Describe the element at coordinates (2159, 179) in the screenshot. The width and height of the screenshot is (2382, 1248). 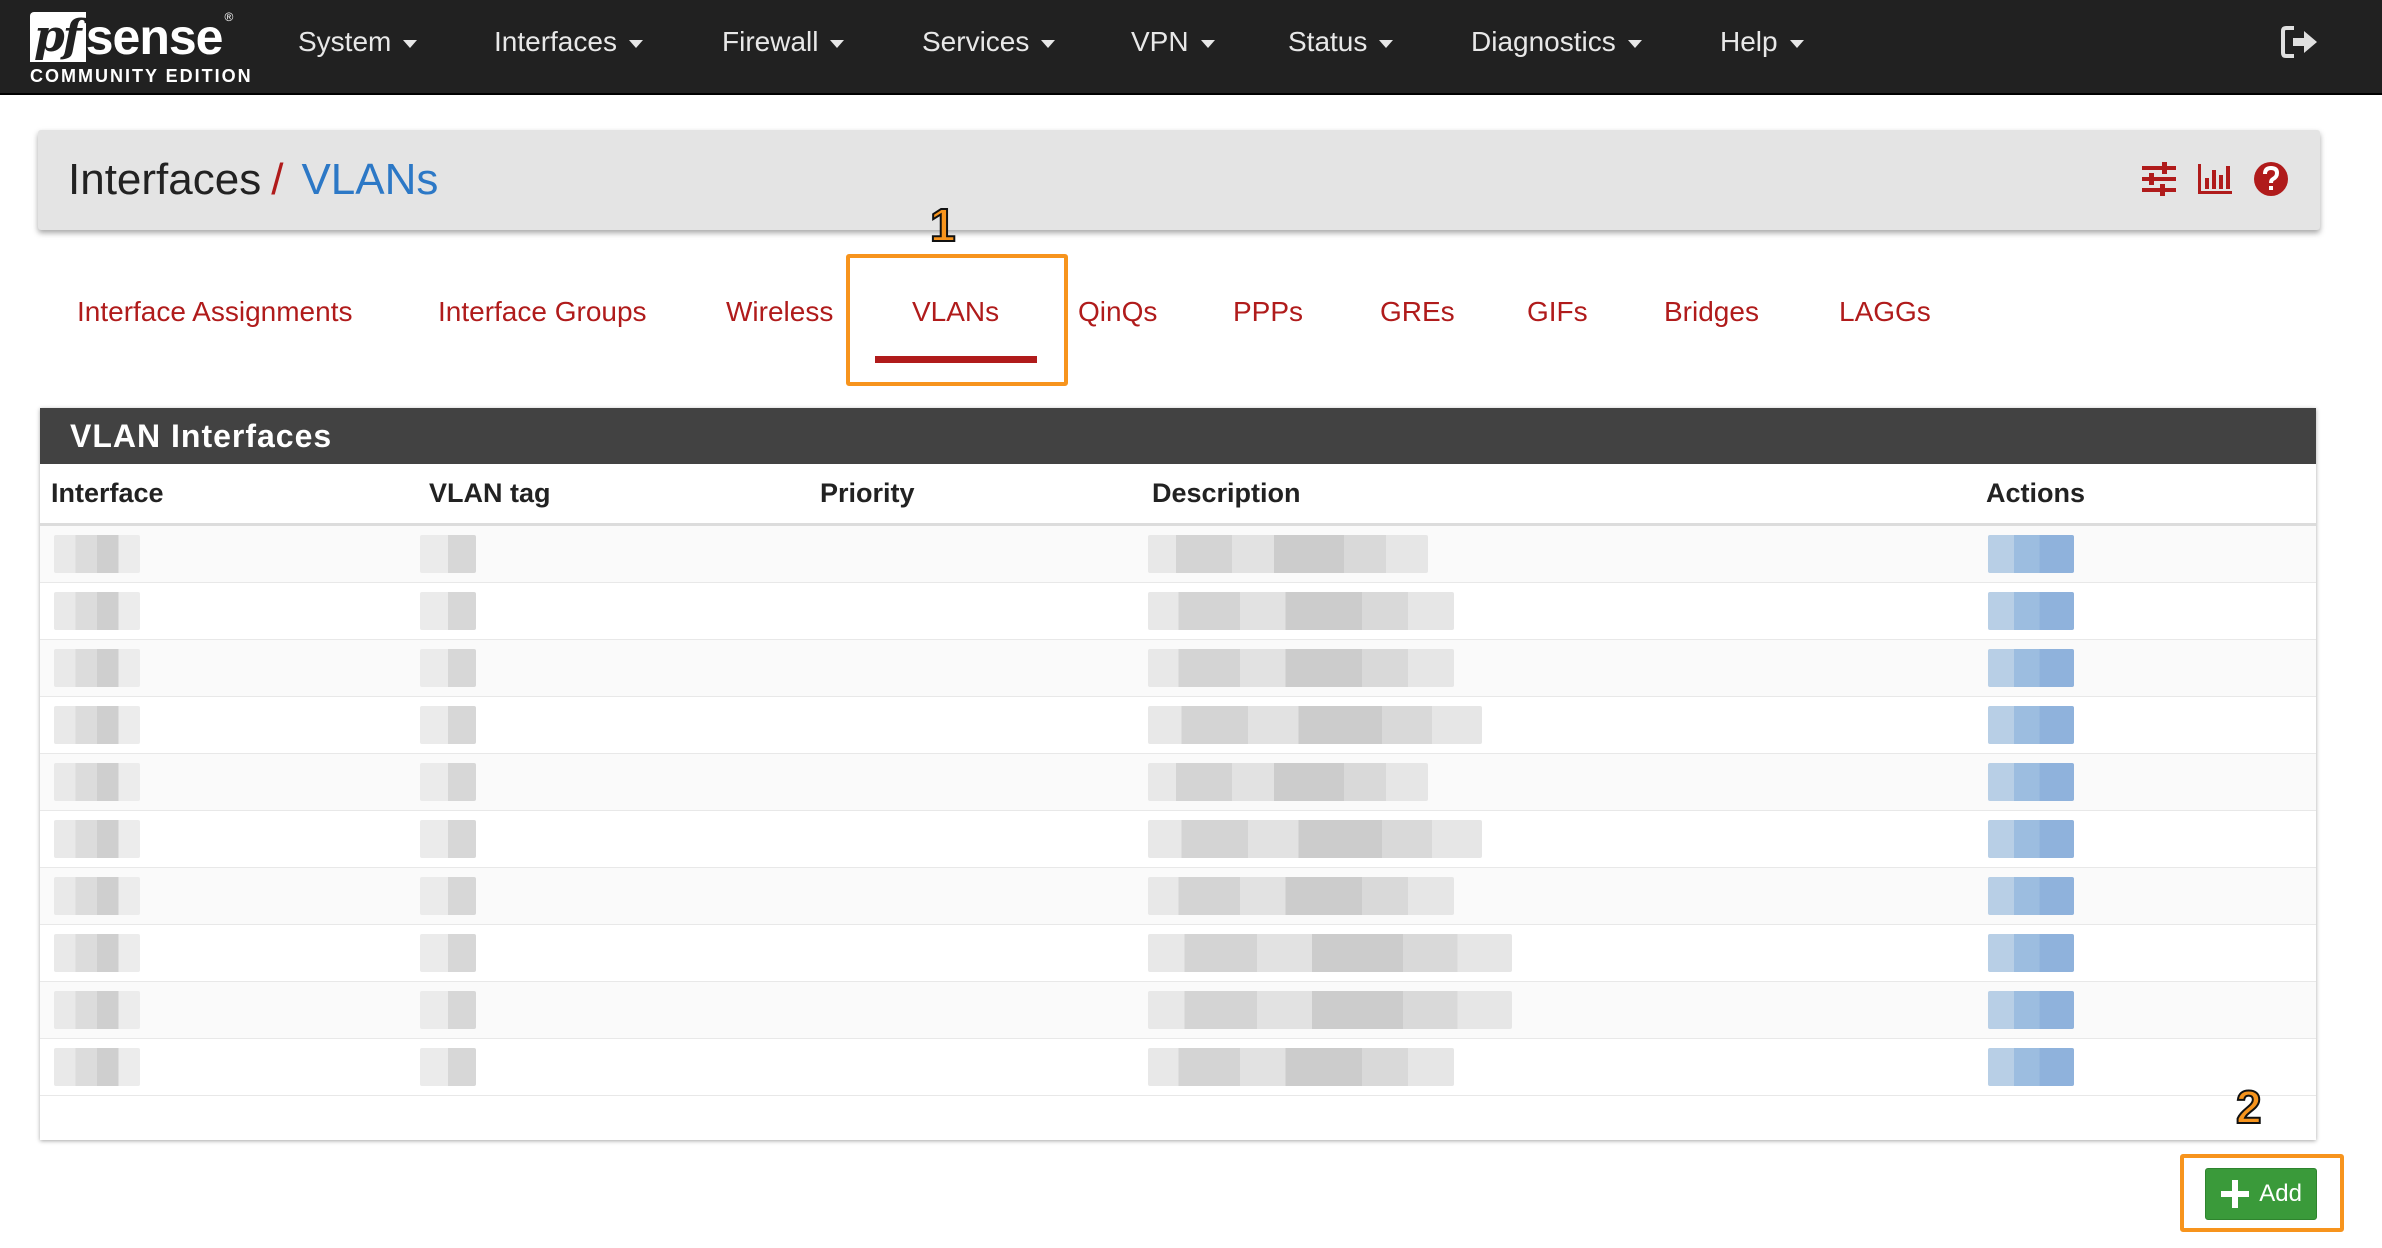
I see `sliders-icon` at that location.